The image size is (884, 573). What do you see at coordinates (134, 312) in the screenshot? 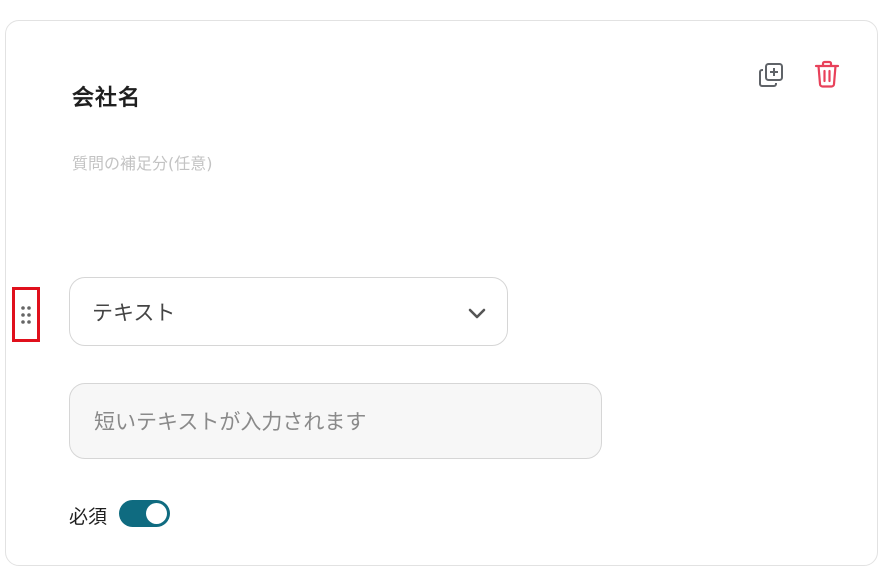
I see `answer-type-value: テキスト` at bounding box center [134, 312].